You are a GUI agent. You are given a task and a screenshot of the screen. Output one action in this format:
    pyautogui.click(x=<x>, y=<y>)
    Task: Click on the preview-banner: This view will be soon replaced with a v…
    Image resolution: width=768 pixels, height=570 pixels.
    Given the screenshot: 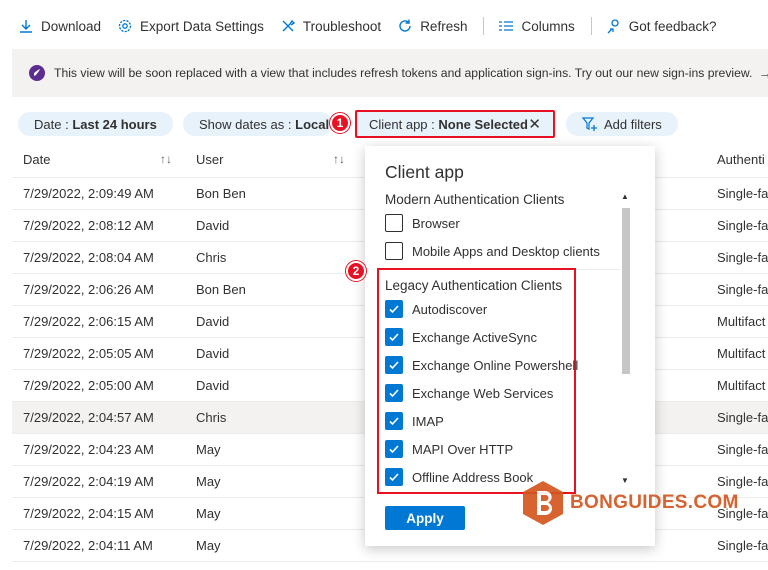 What is the action you would take?
    pyautogui.click(x=390, y=73)
    